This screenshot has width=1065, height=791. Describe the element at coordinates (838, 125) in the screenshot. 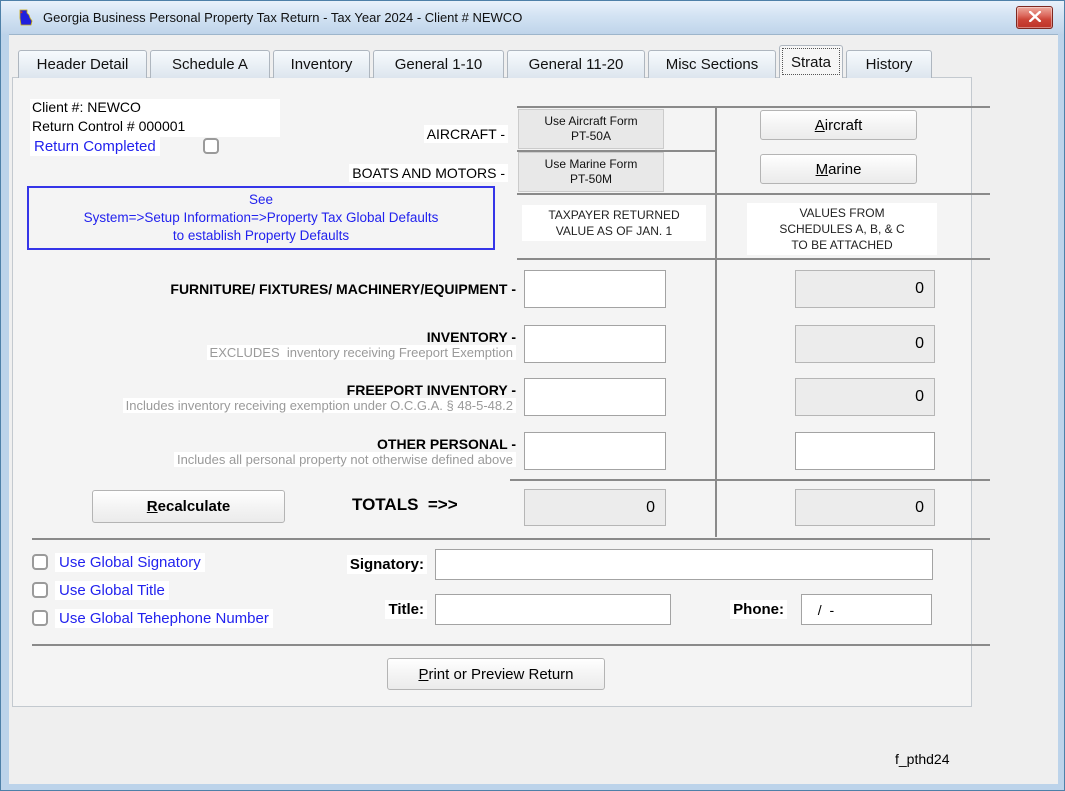

I see `aircraft-button: Aircraft` at that location.